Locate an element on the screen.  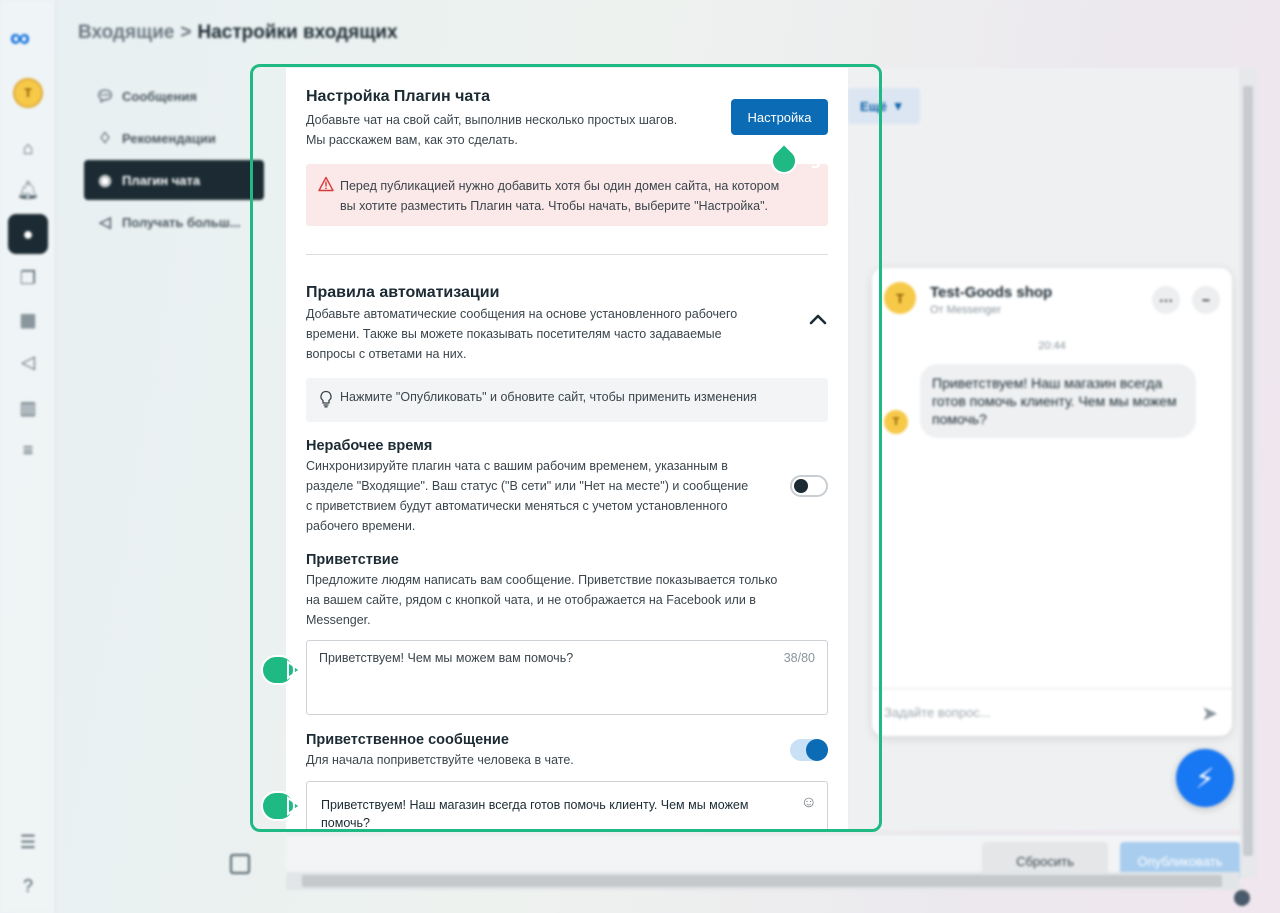
pages-icon: ❐ is located at coordinates (28, 278).